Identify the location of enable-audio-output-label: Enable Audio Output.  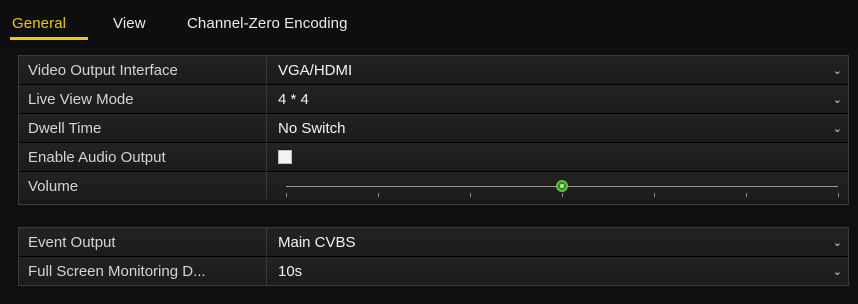
(97, 157).